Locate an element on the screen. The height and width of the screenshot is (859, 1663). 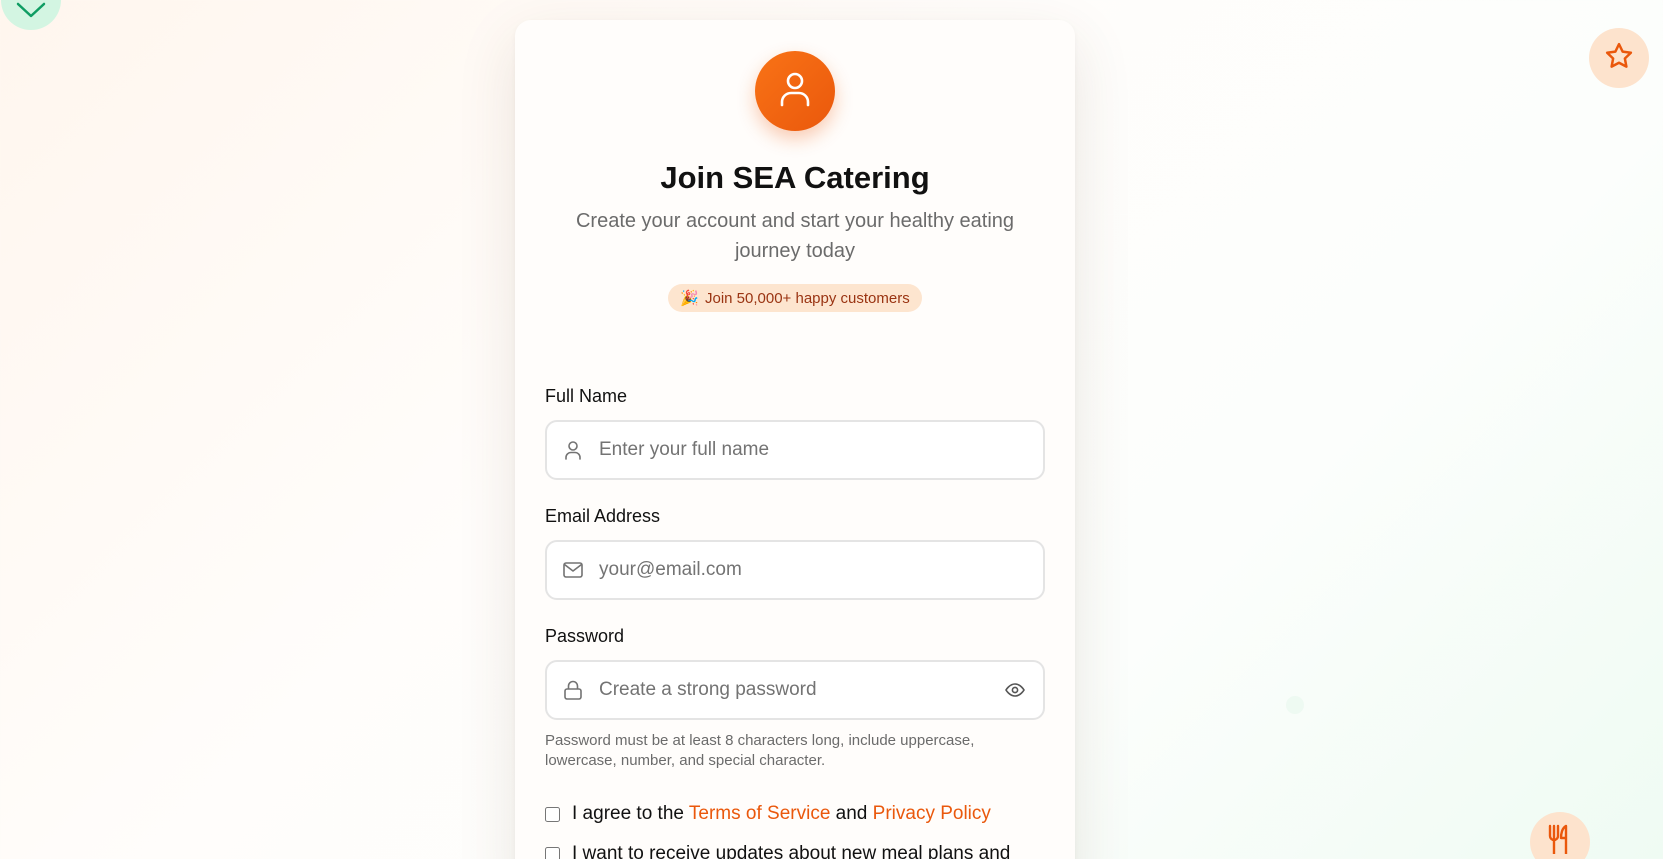
page-title: Join SEA Catering is located at coordinates (795, 177).